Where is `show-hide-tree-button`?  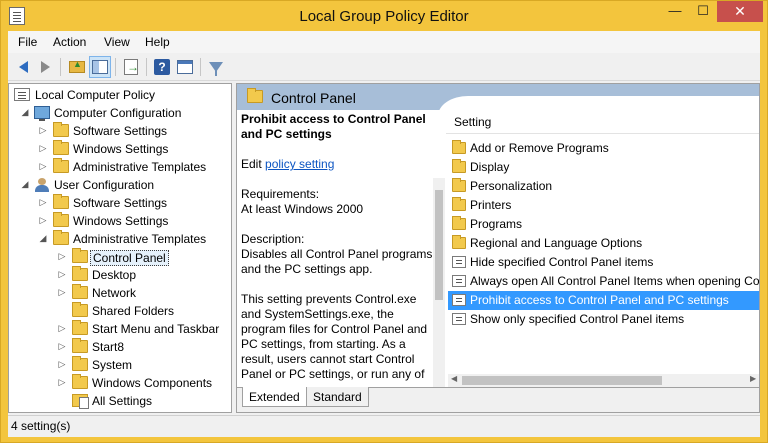
show-hide-tree-button is located at coordinates (100, 67).